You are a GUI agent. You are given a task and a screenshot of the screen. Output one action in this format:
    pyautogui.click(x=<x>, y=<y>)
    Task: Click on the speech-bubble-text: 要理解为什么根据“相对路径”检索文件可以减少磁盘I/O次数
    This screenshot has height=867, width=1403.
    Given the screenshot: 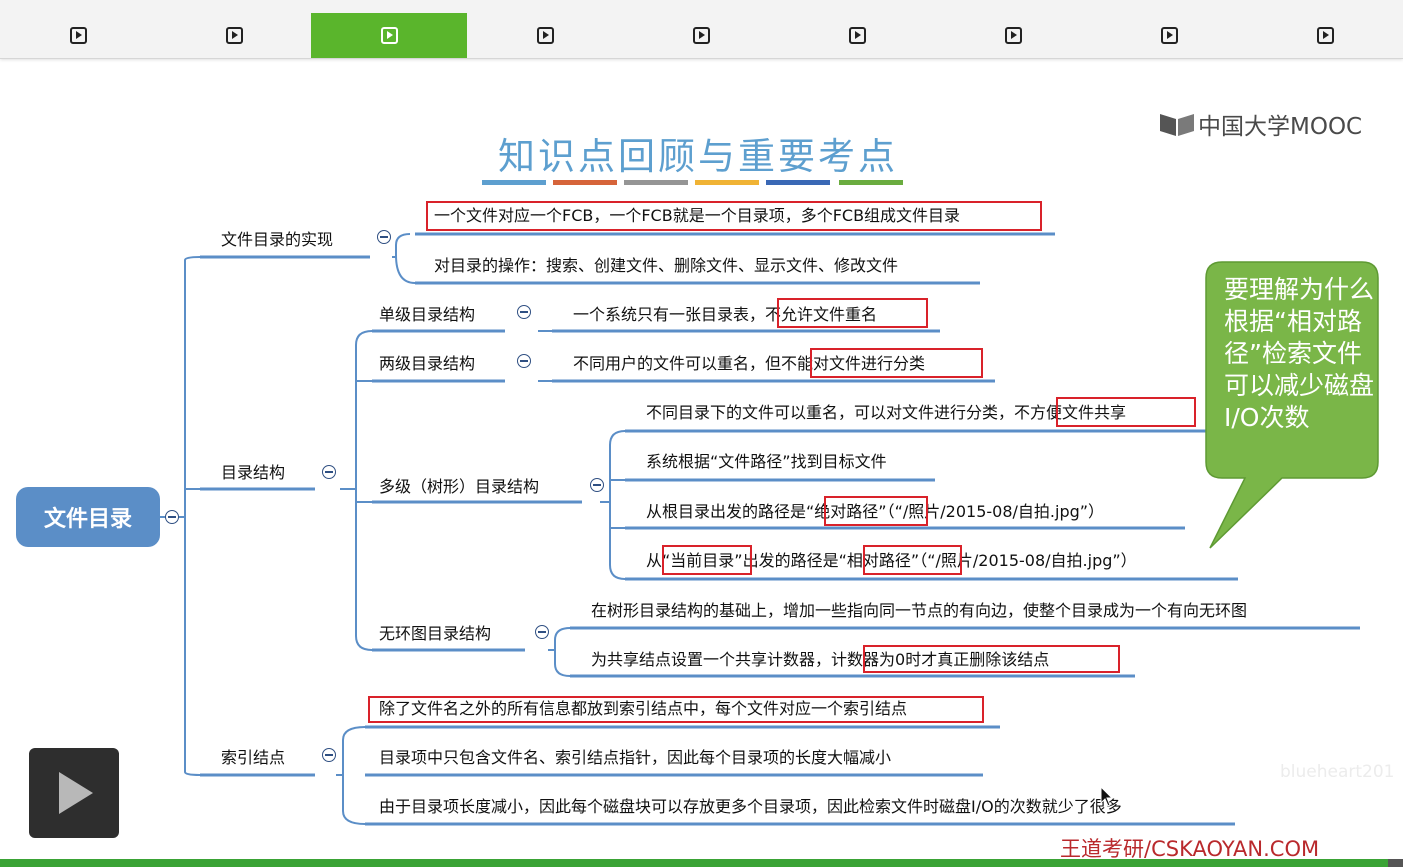 What is the action you would take?
    pyautogui.click(x=1299, y=353)
    